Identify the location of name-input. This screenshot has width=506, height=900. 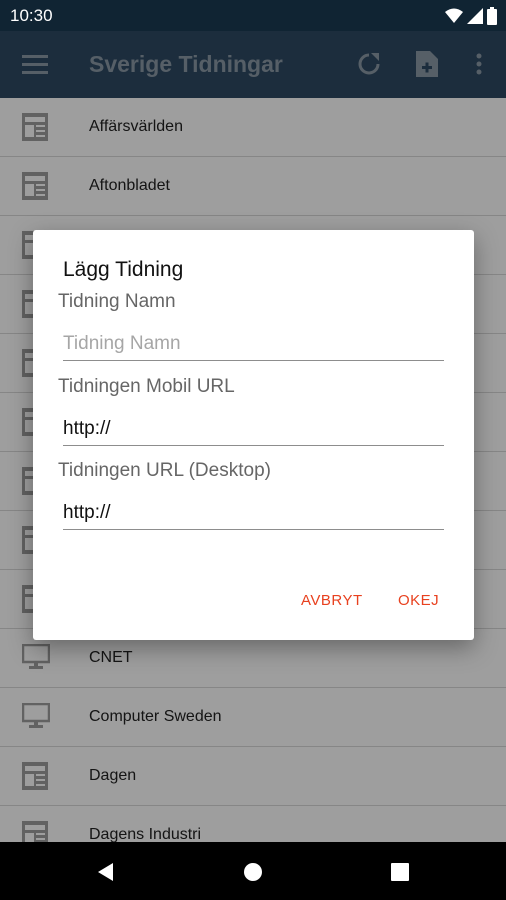
(253, 344).